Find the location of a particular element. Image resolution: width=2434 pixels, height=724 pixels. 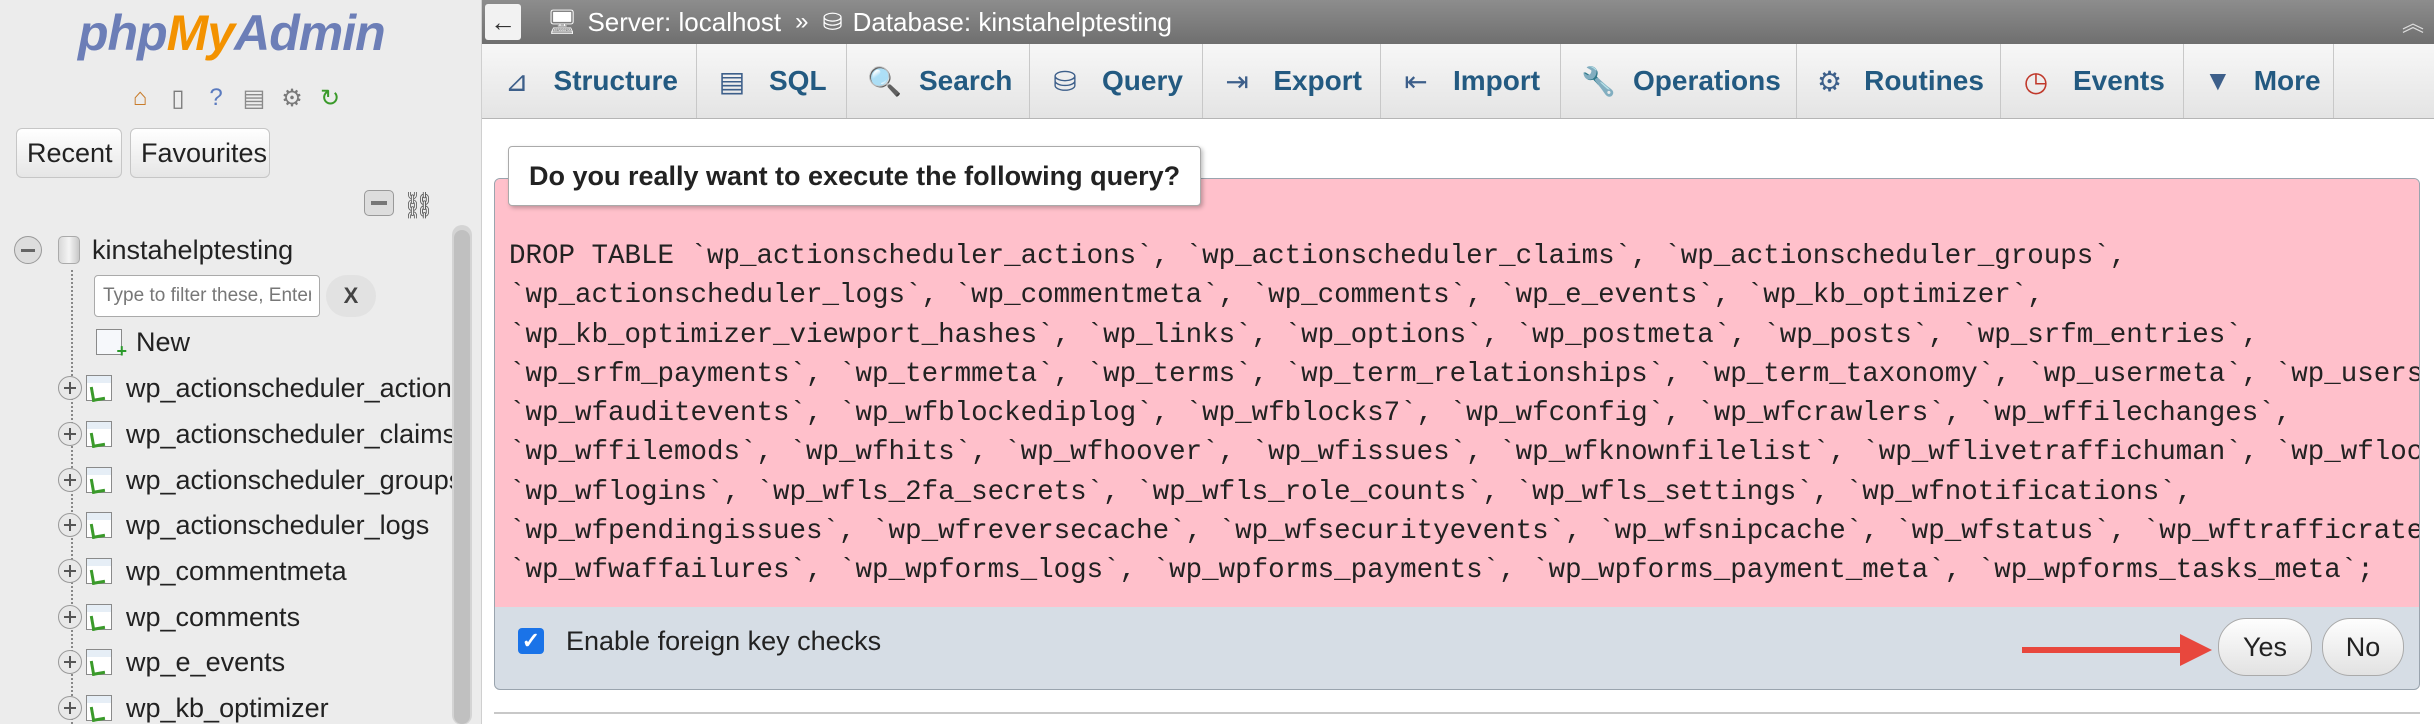

phpmyadmin-logo: phpMyAdmin is located at coordinates (232, 33).